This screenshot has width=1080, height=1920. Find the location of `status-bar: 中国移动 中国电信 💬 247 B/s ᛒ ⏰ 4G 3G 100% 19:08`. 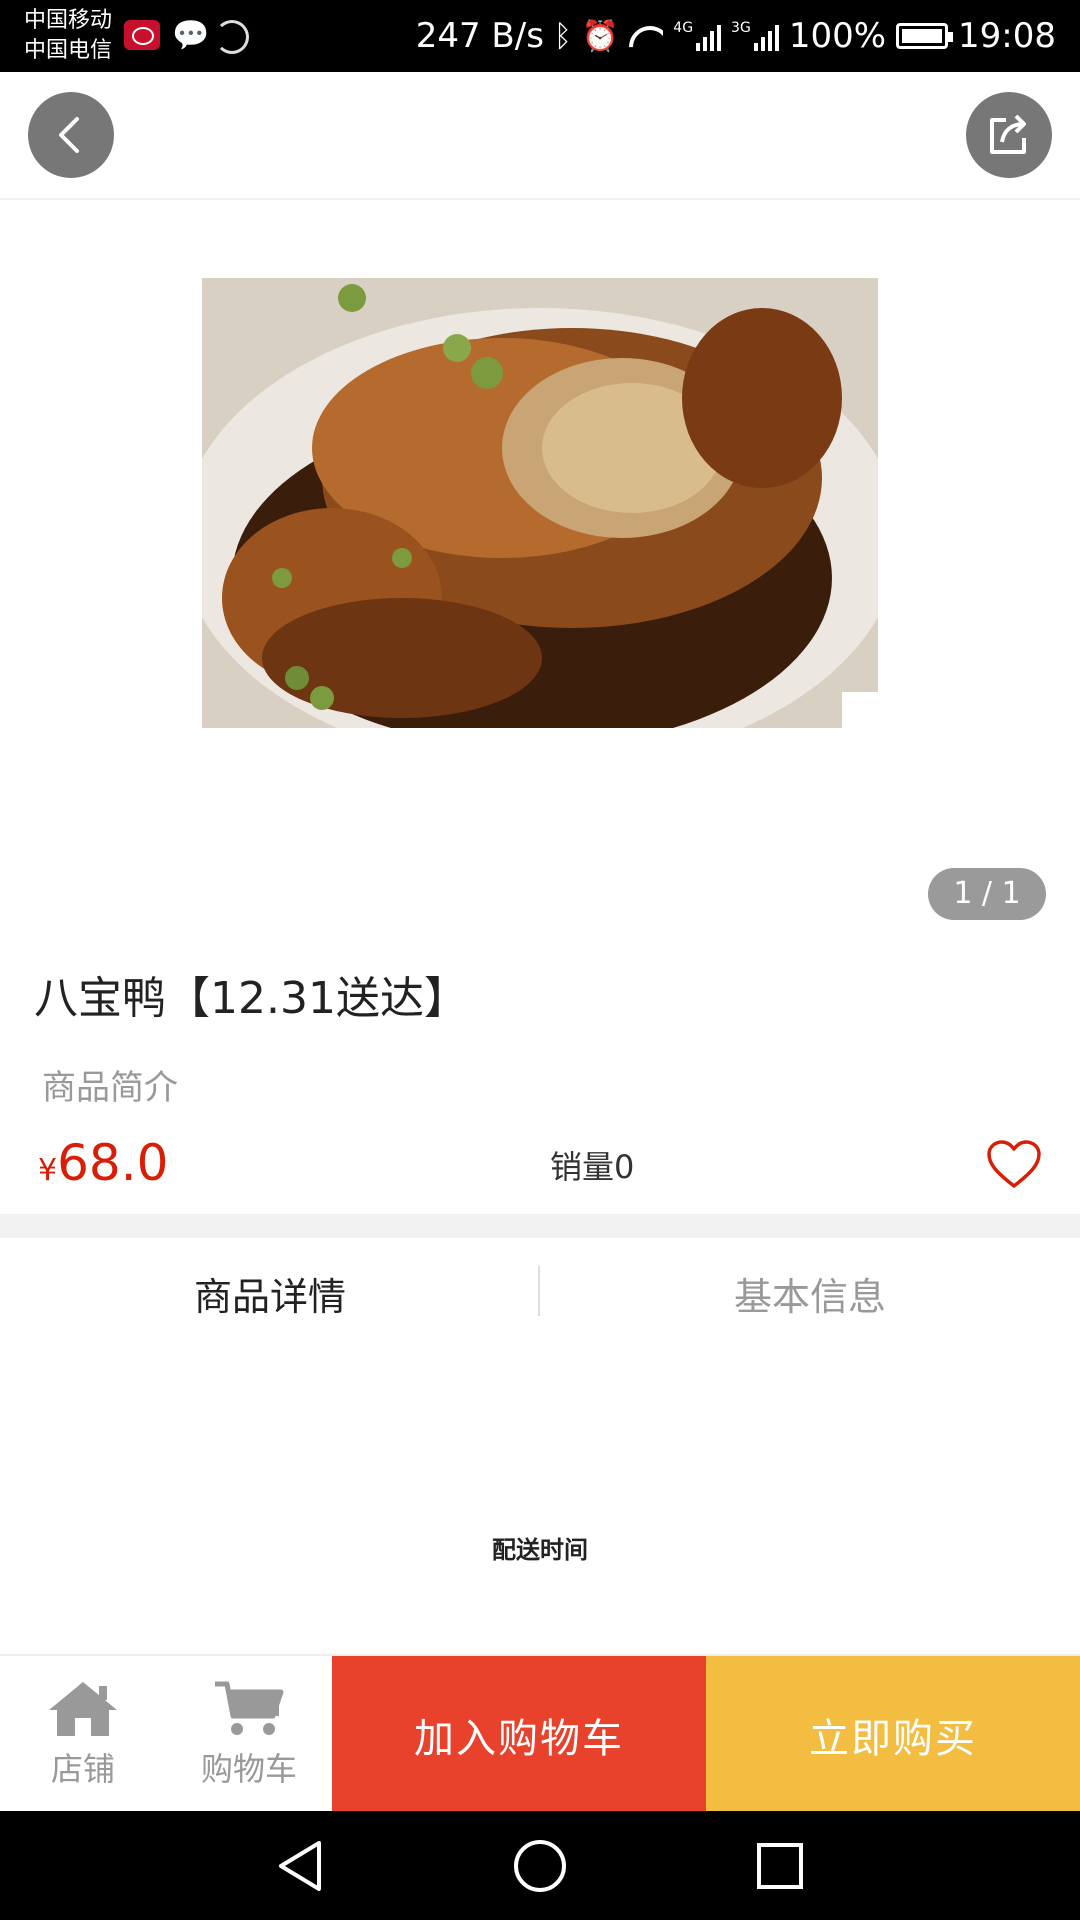

status-bar: 中国移动 中国电信 💬 247 B/s ᛒ ⏰ 4G 3G 100% 19:08 is located at coordinates (540, 36).